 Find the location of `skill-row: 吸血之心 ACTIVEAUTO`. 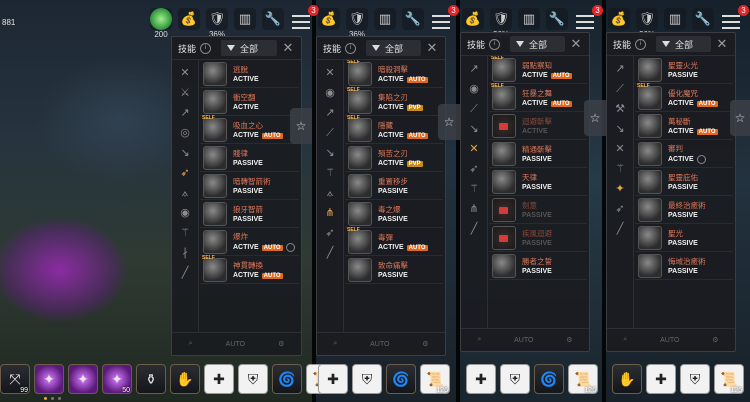

skill-row: 吸血之心 ACTIVEAUTO is located at coordinates (249, 129).